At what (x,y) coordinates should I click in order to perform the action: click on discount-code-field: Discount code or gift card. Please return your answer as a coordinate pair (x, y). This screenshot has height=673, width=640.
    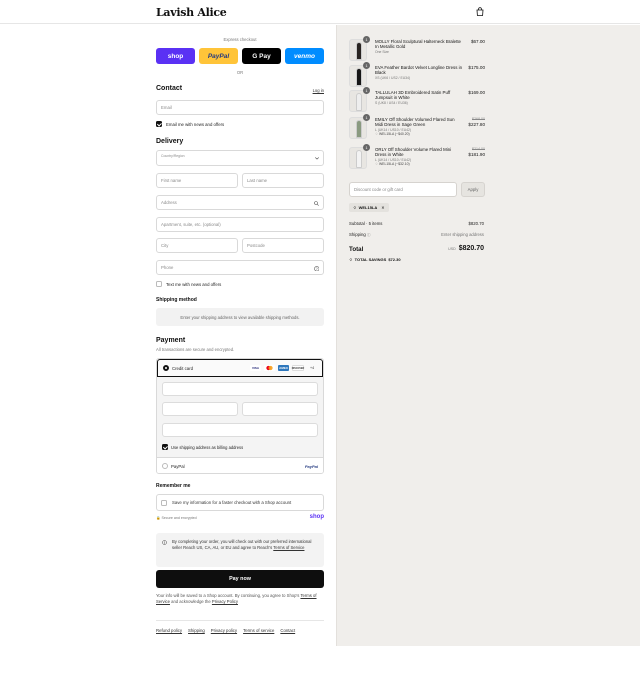
    Looking at the image, I should click on (403, 189).